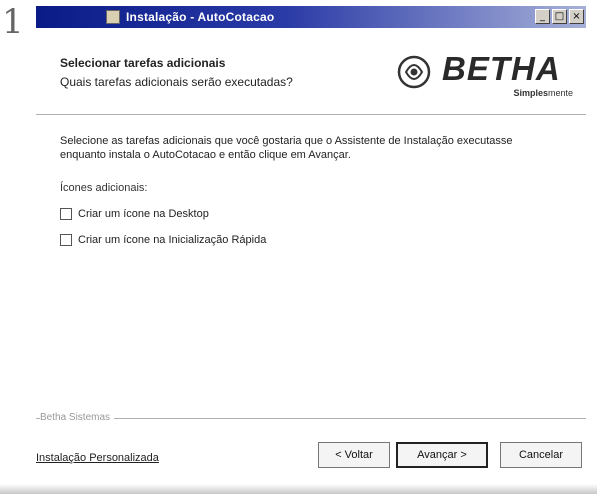 The width and height of the screenshot is (597, 494). I want to click on minimize-button: _, so click(542, 16).